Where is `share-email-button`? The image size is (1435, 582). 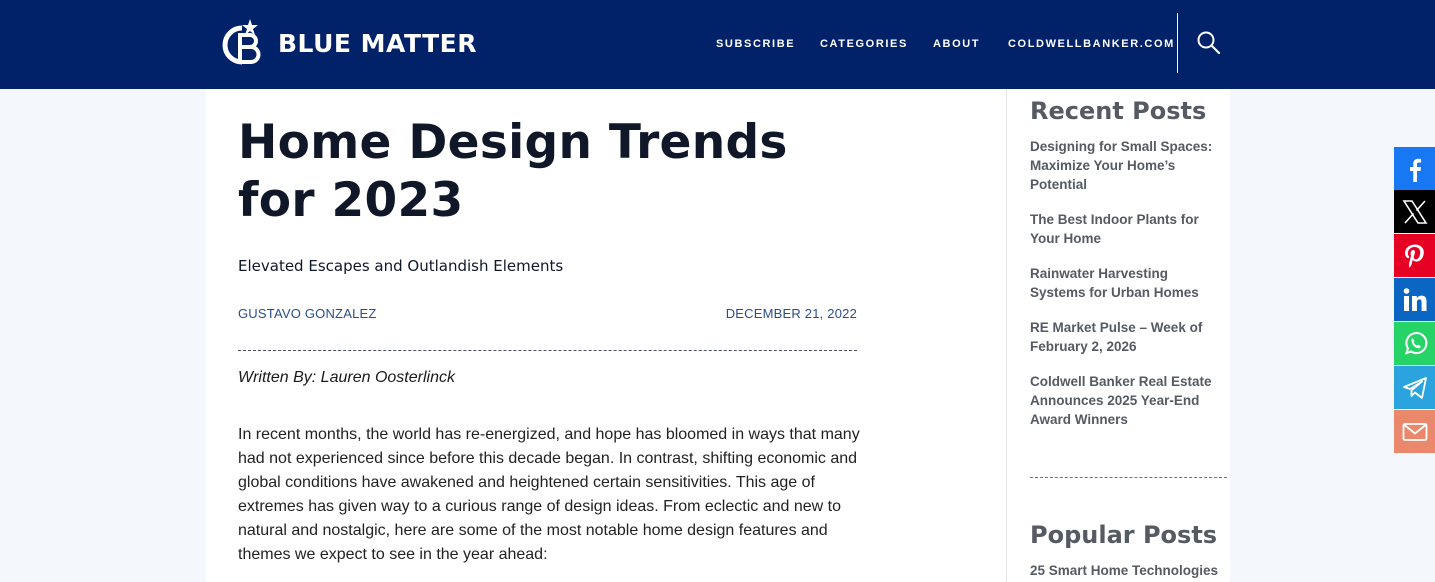 share-email-button is located at coordinates (1414, 431).